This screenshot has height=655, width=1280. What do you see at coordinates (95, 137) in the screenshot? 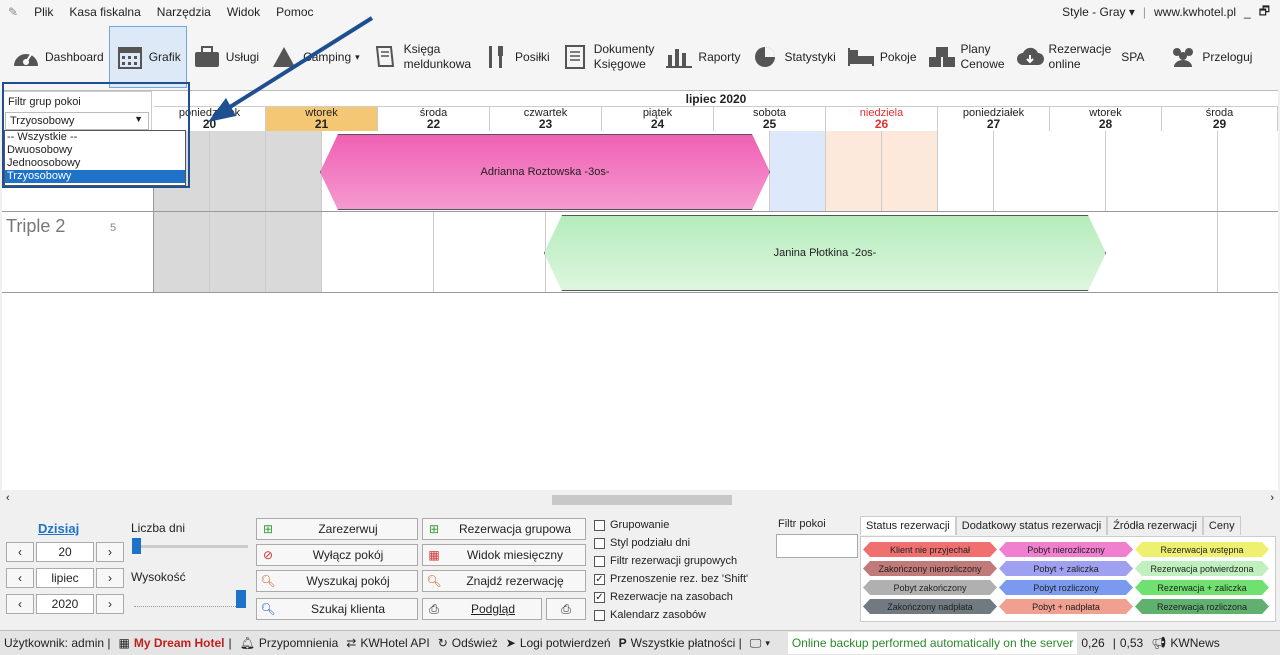
I see `dropdown-option: -- Wszystkie --` at bounding box center [95, 137].